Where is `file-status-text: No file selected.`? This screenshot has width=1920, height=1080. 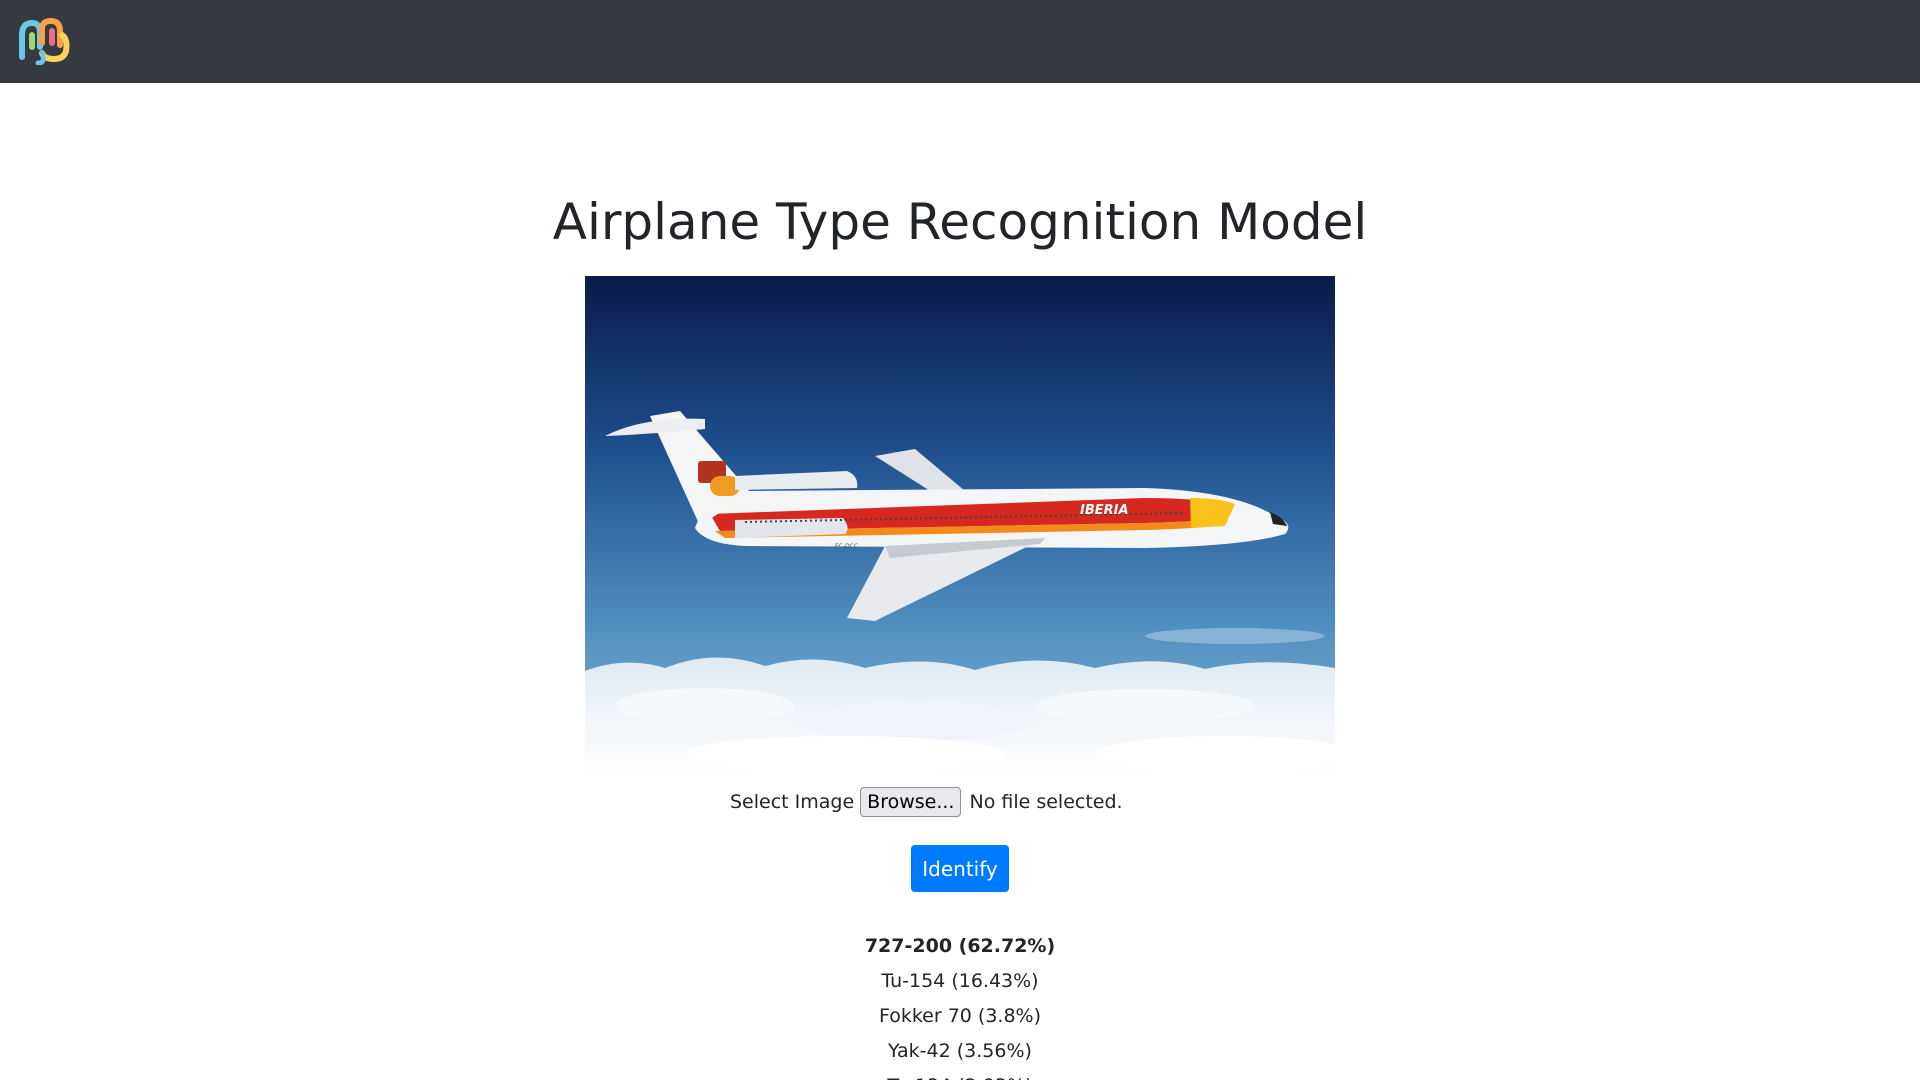
file-status-text: No file selected. is located at coordinates (1046, 802).